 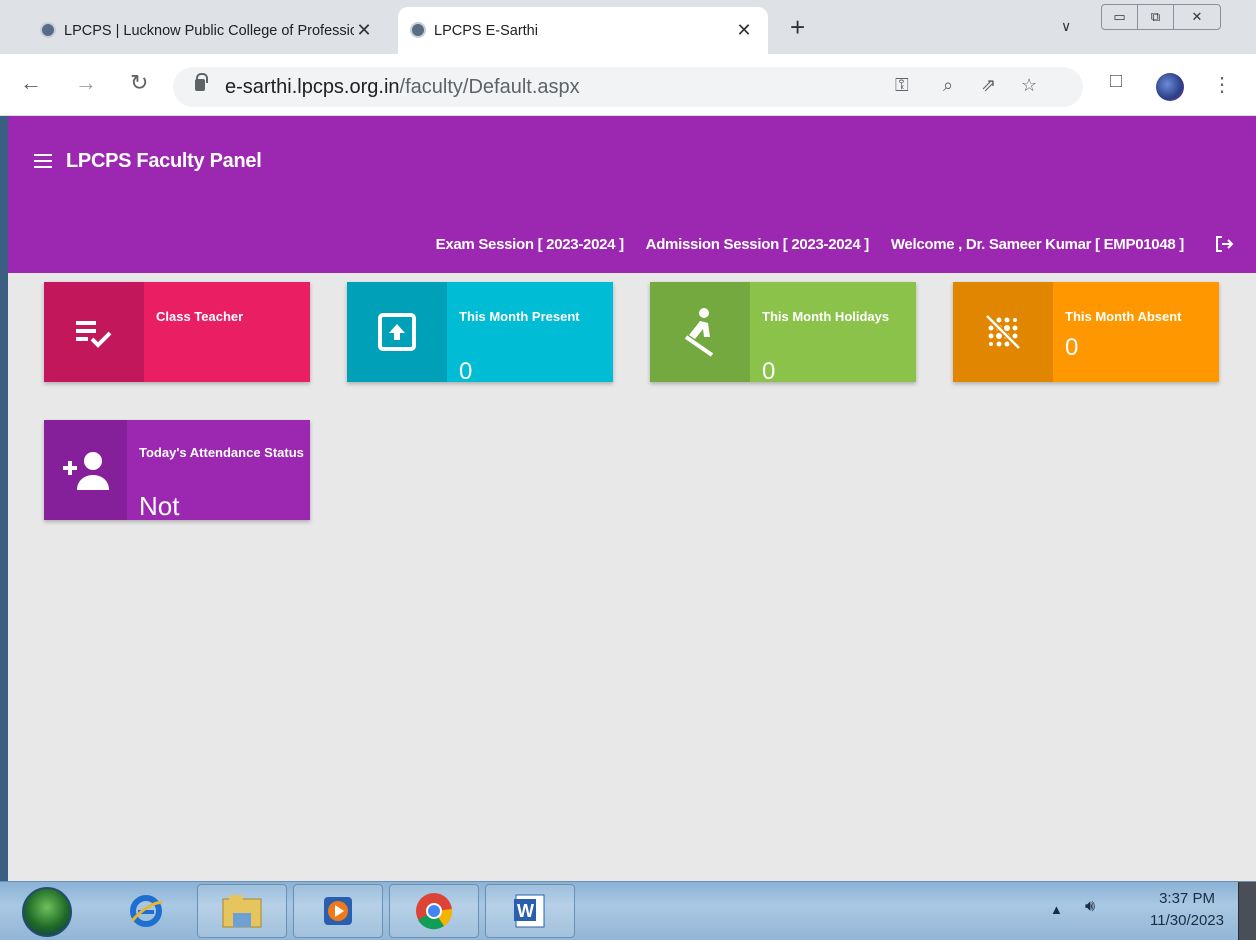 I want to click on new-tab-button: +, so click(x=797, y=27).